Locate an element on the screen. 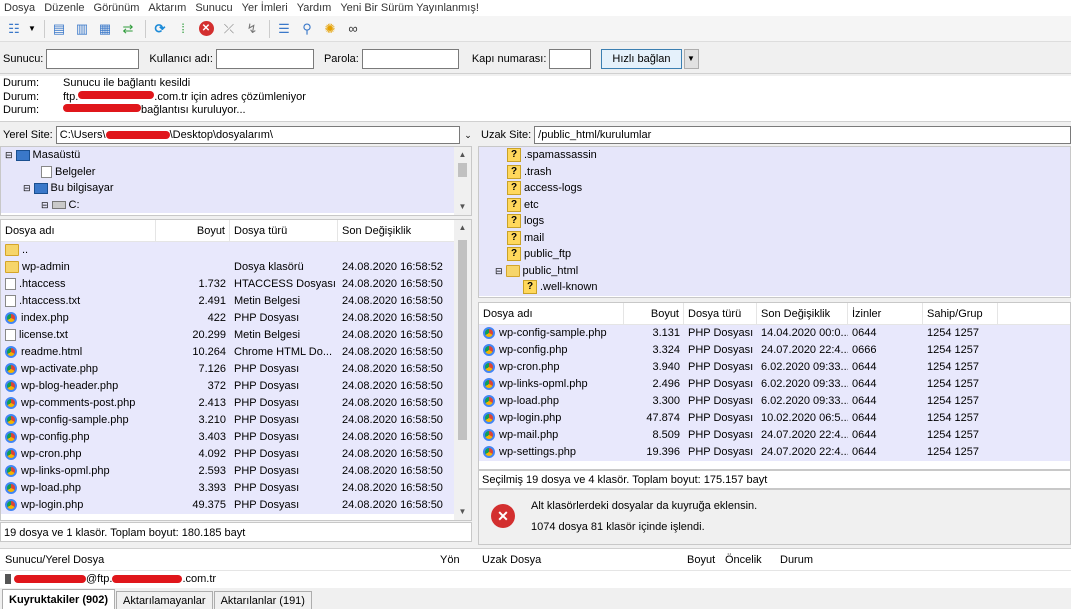 Image resolution: width=1071 pixels, height=609 pixels. remote-path-input: /public_html/kurulumlar is located at coordinates (802, 135).